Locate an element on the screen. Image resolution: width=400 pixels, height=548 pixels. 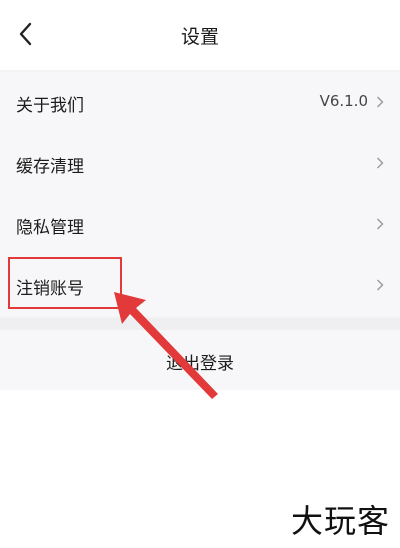
version-value: V6.1.0 is located at coordinates (343, 101).